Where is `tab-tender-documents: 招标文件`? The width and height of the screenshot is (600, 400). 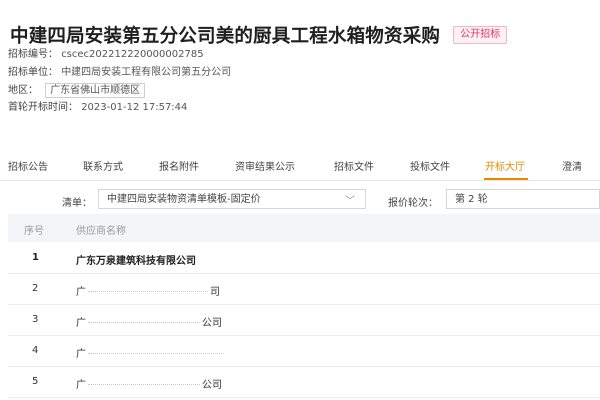 tab-tender-documents: 招标文件 is located at coordinates (354, 165).